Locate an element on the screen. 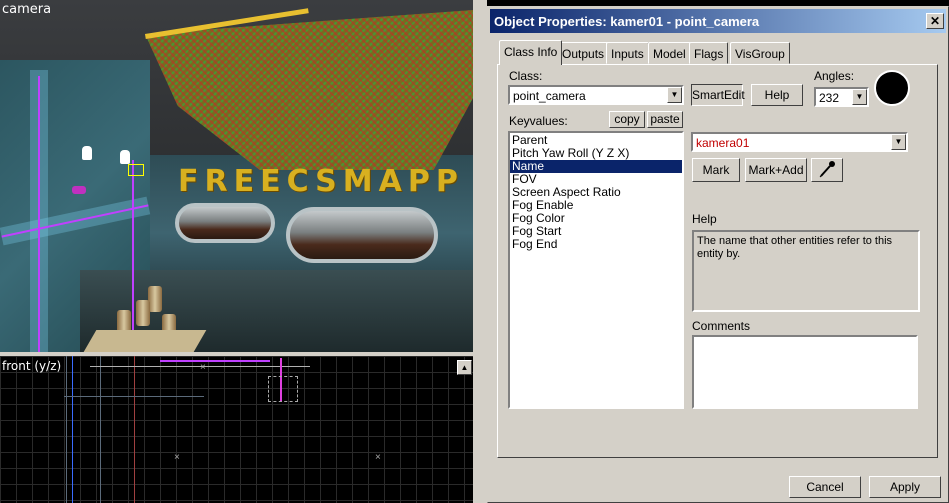  crate is located at coordinates (145, 341).